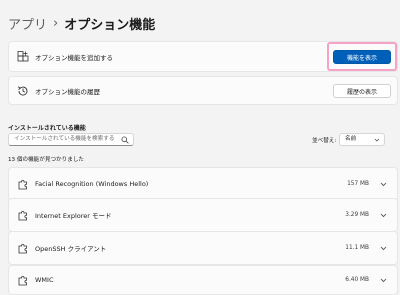  What do you see at coordinates (362, 91) in the screenshot?
I see `view-history-button: 履歴の表示` at bounding box center [362, 91].